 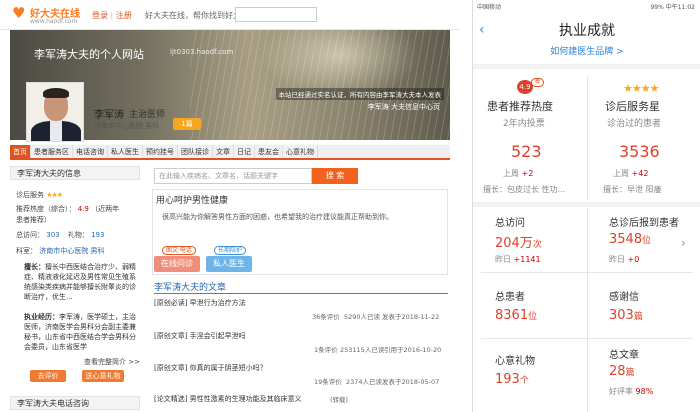 I want to click on article-title: [原创文章] 你真的属于阴茎短小吗？, so click(x=210, y=368).